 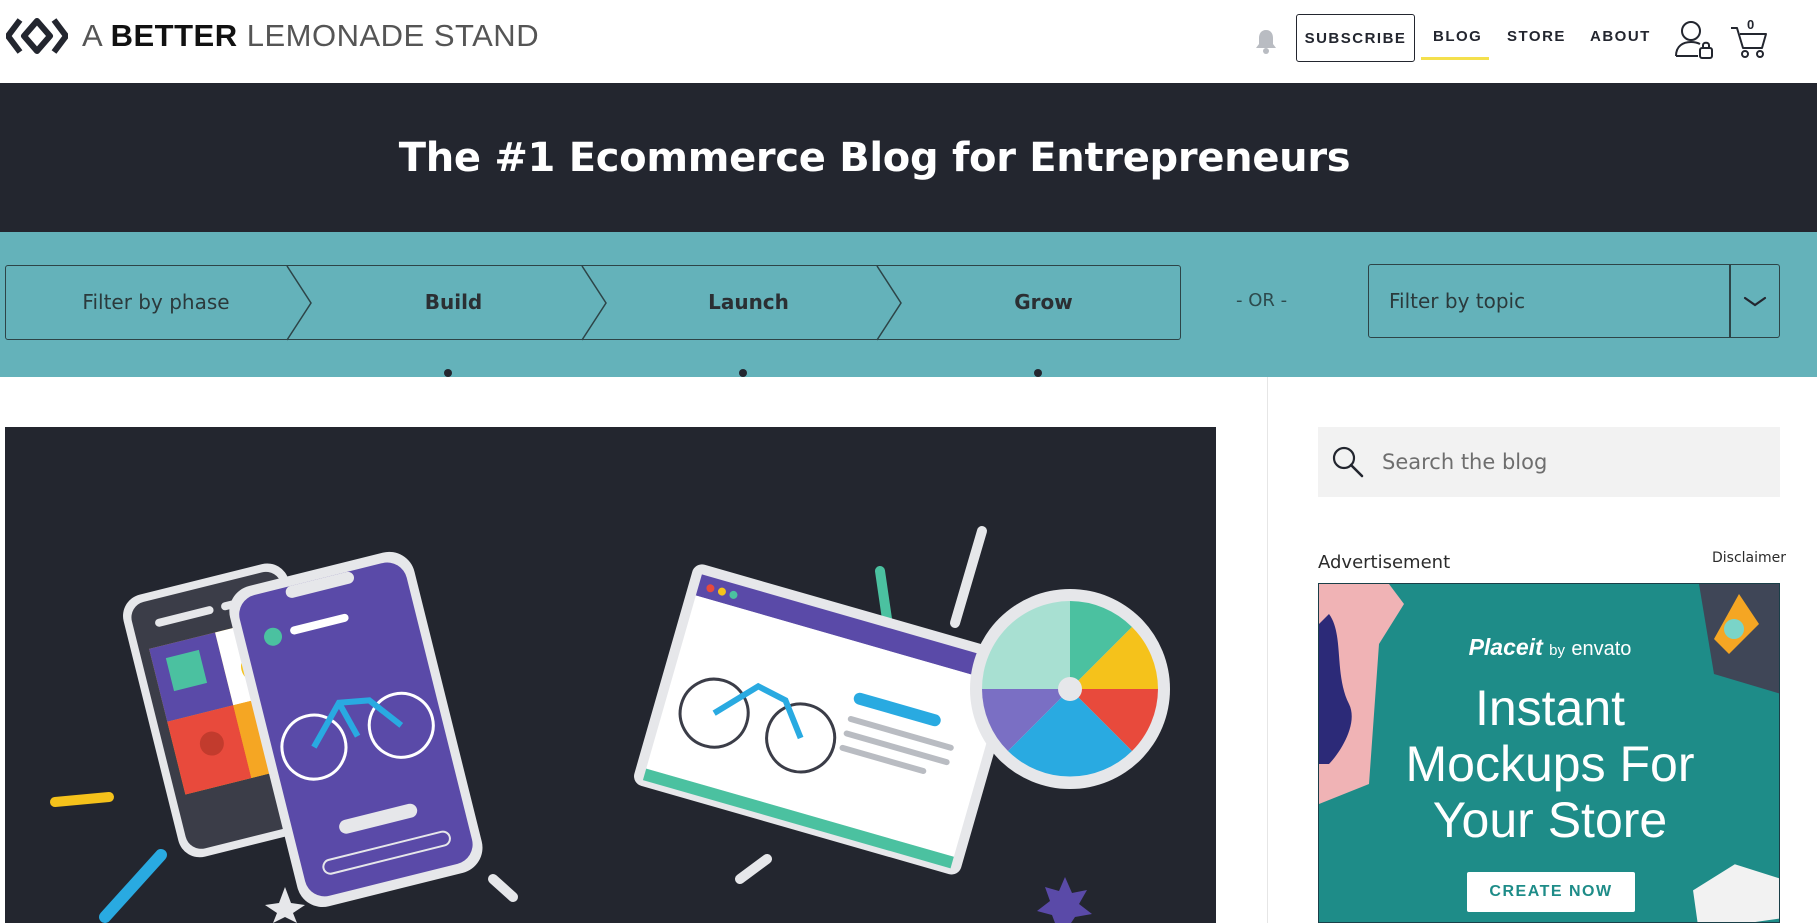 I want to click on blog-search, so click(x=1549, y=462).